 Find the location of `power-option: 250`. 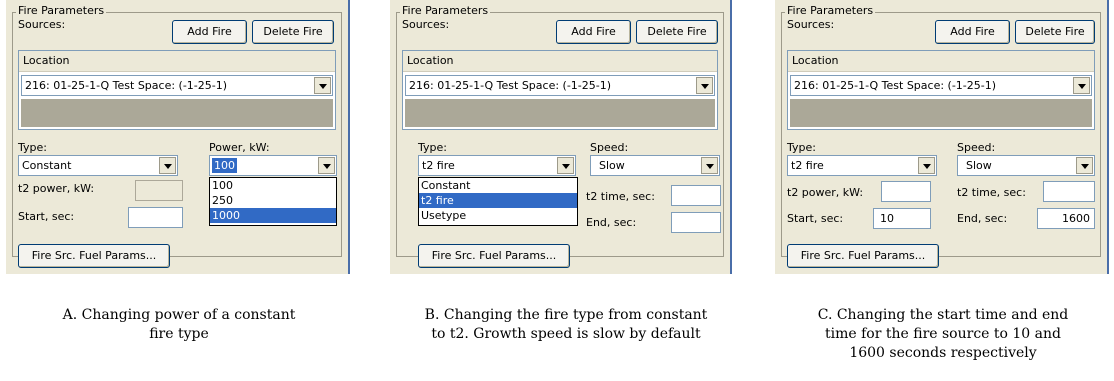

power-option: 250 is located at coordinates (273, 200).